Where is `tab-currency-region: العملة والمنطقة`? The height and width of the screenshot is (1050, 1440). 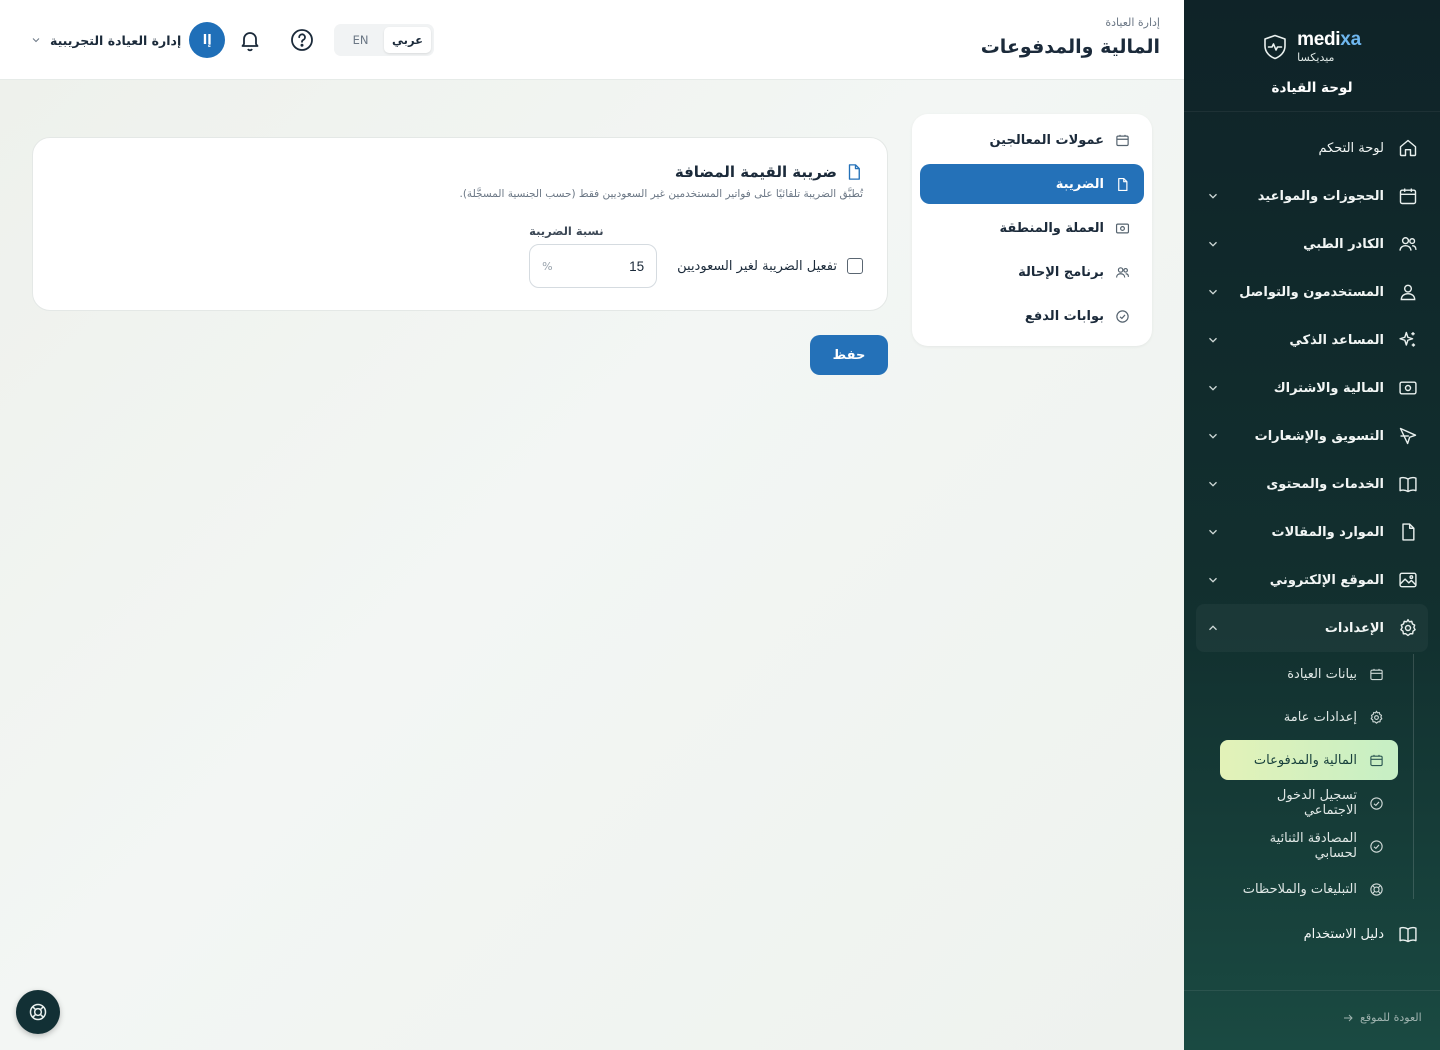 tab-currency-region: العملة والمنطقة is located at coordinates (1032, 228).